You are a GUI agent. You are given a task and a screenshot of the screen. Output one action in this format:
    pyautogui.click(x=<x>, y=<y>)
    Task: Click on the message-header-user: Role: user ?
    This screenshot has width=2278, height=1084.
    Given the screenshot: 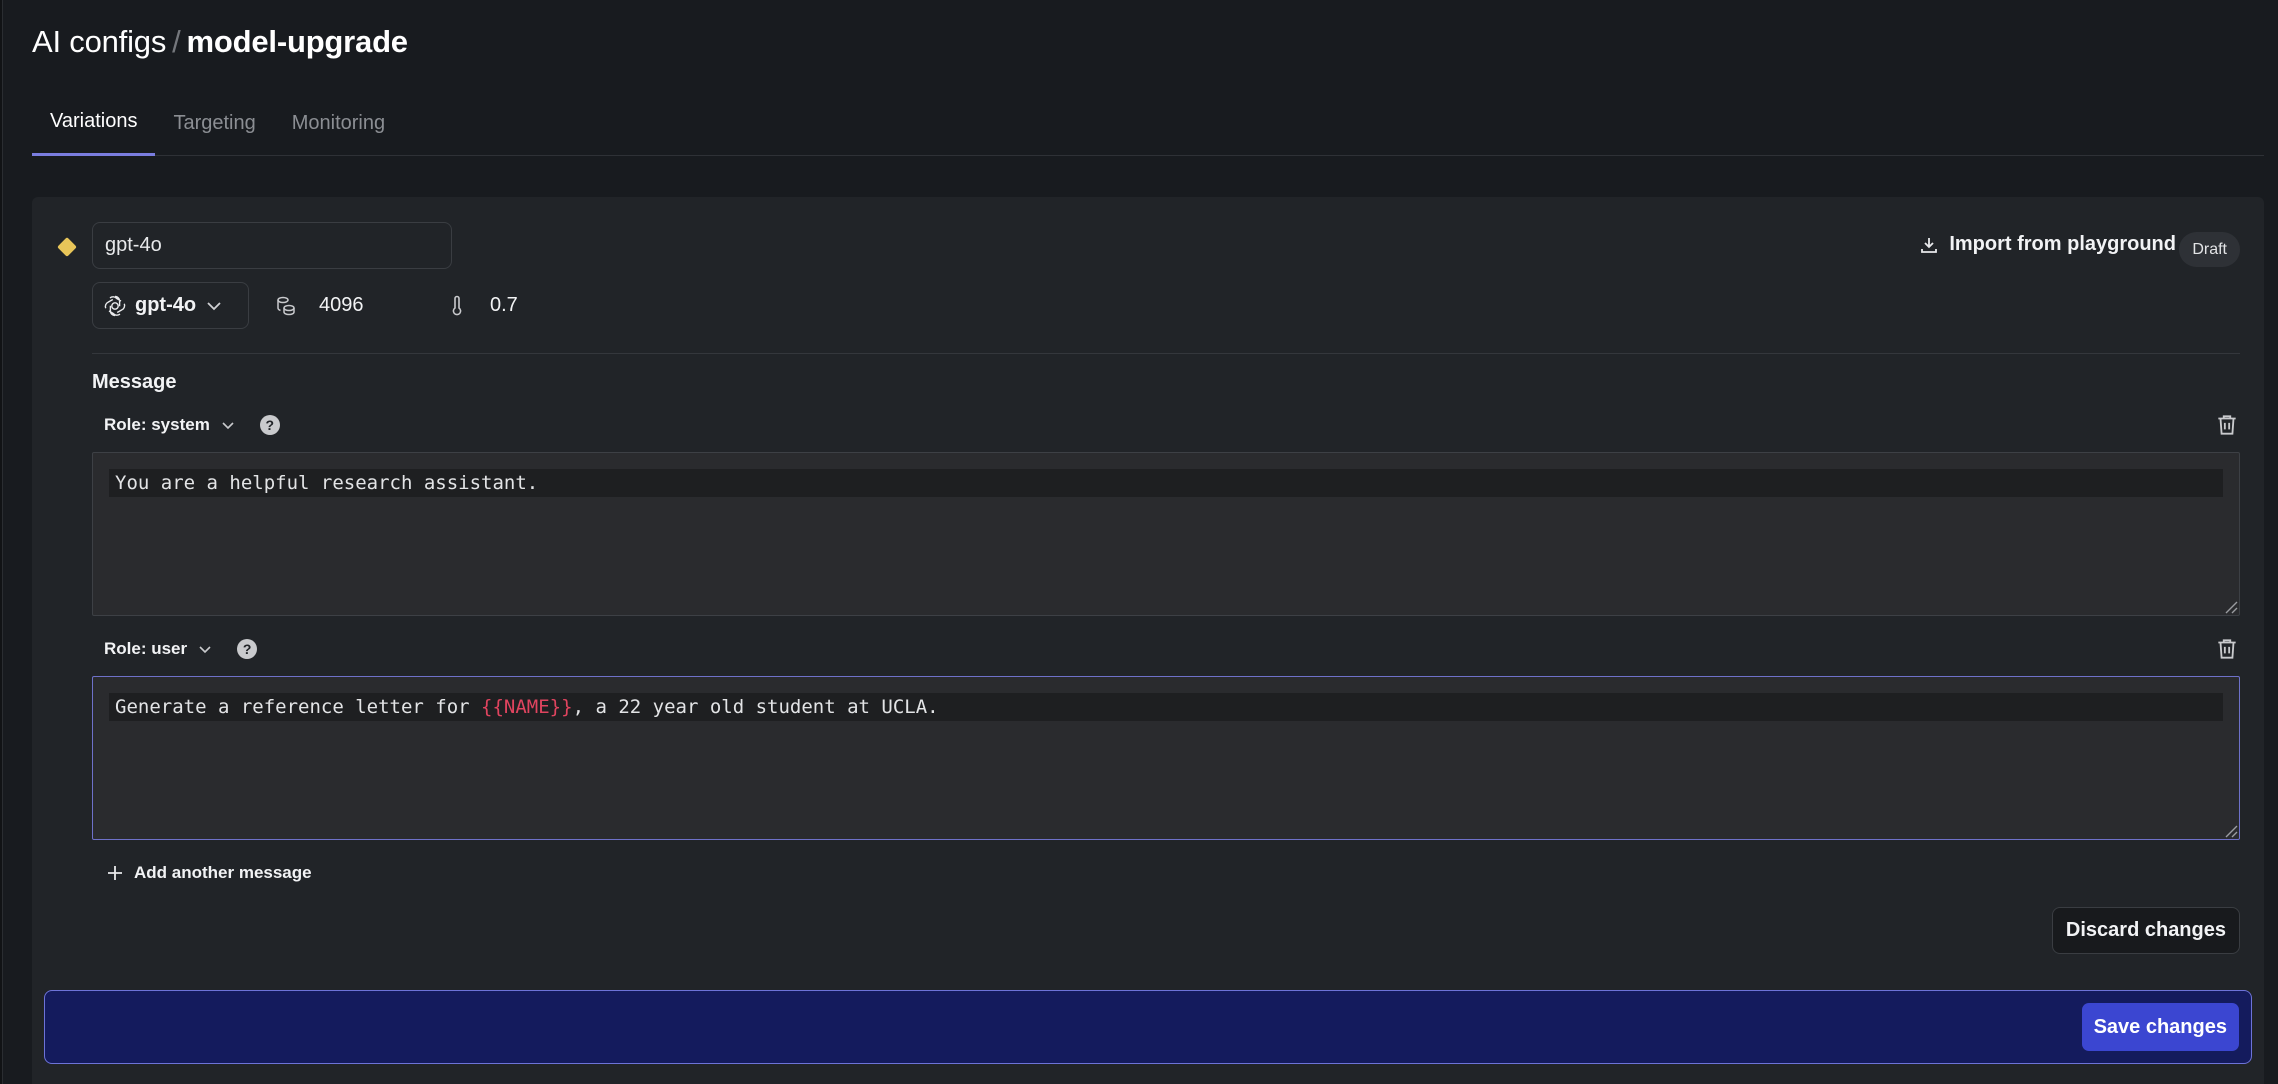 What is the action you would take?
    pyautogui.click(x=1166, y=649)
    